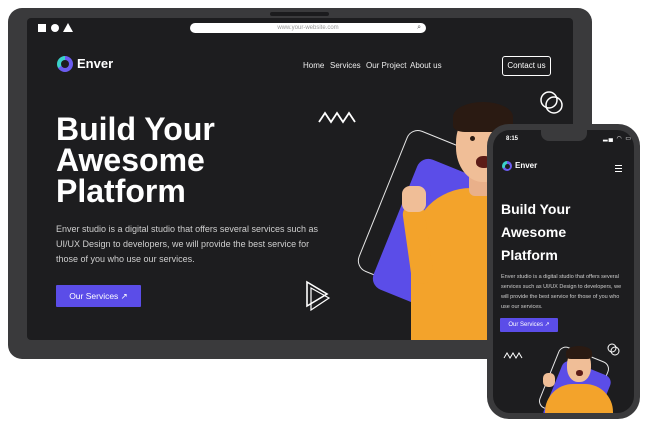 This screenshot has width=650, height=429. Describe the element at coordinates (618, 168) in the screenshot. I see `hamburger-menu-icon` at that location.